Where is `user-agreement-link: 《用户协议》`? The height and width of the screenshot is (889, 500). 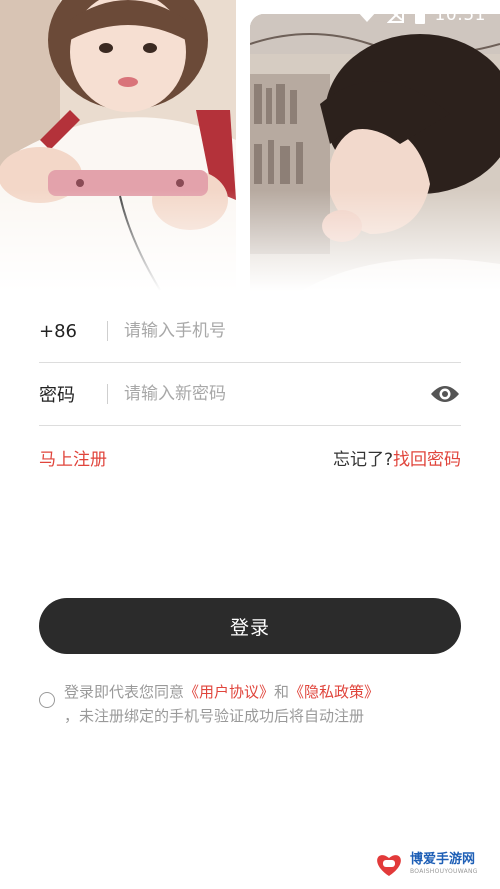 user-agreement-link: 《用户协议》 is located at coordinates (229, 692).